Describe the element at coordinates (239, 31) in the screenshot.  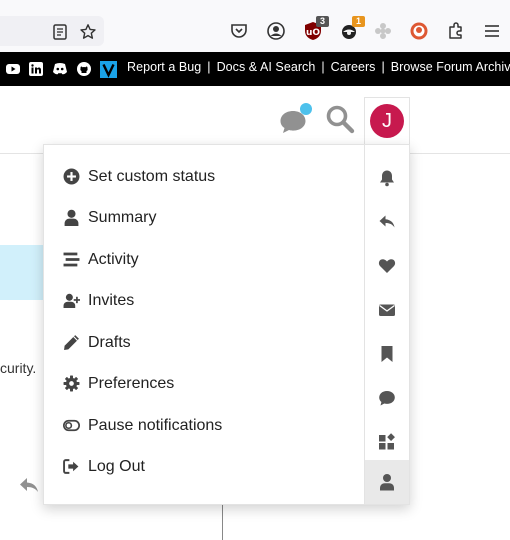
I see `pocket-icon` at that location.